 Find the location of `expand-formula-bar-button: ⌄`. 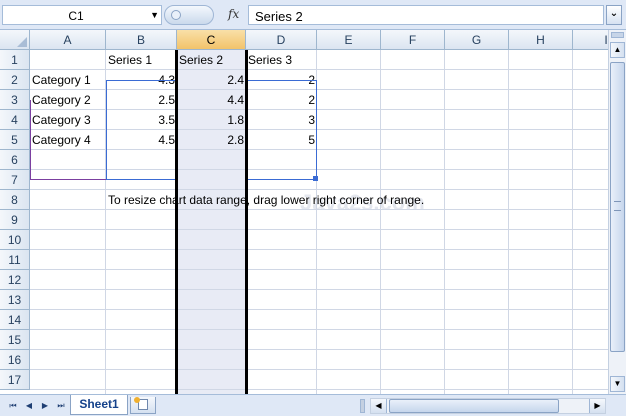

expand-formula-bar-button: ⌄ is located at coordinates (614, 15).